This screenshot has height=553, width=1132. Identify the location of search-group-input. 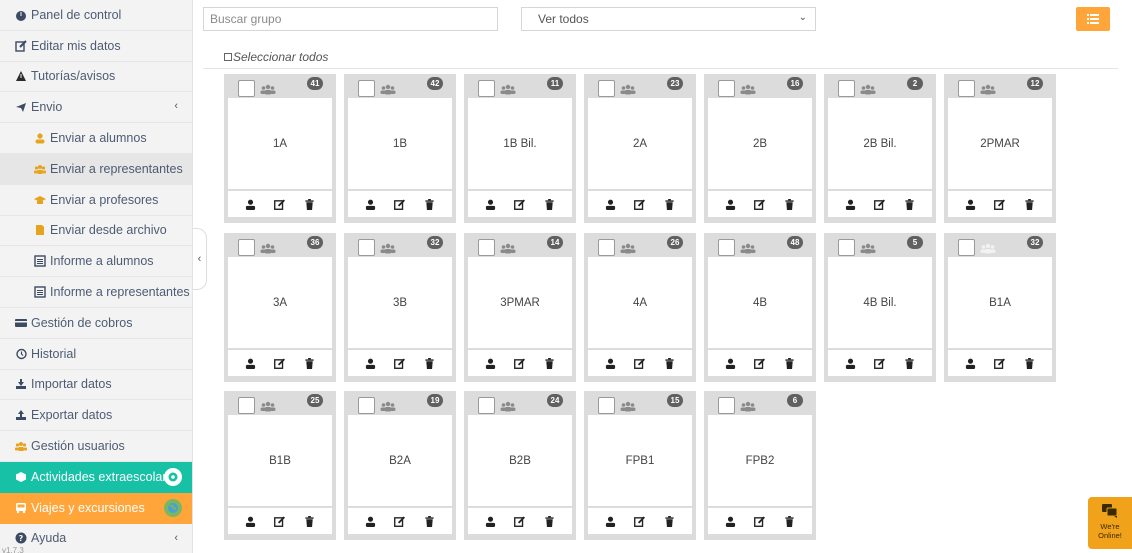
(350, 19).